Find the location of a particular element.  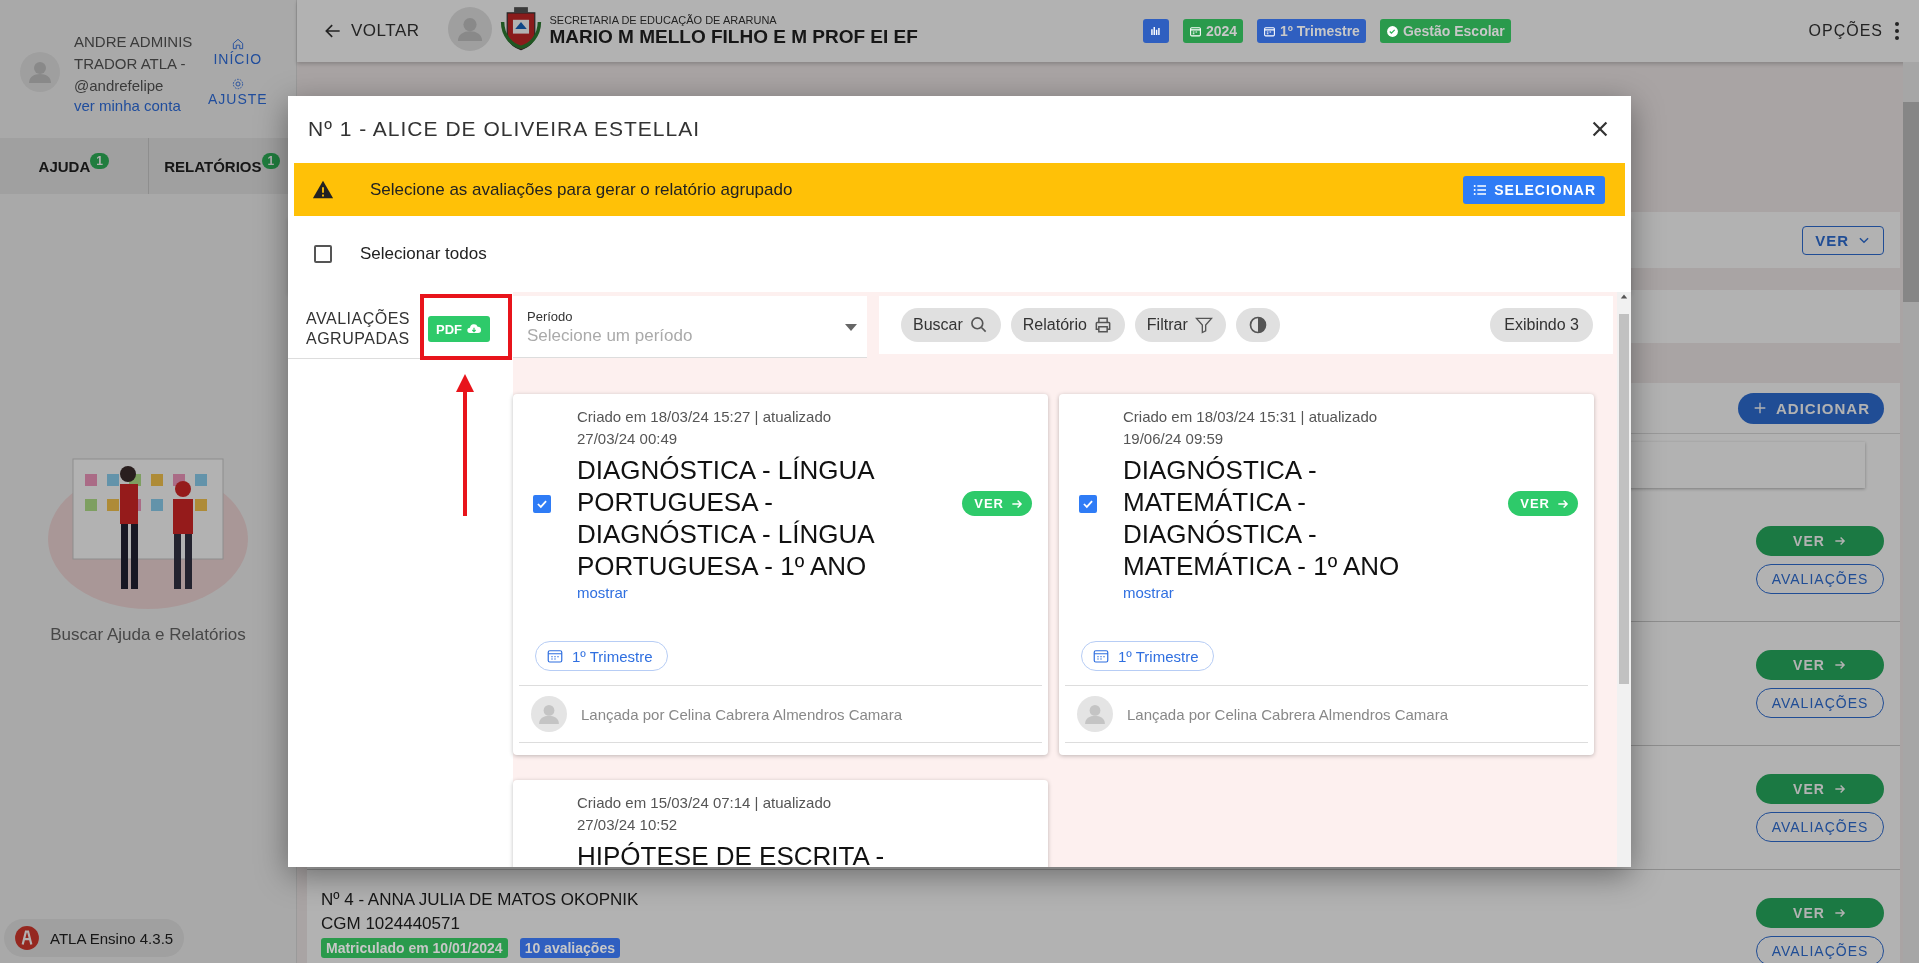

version-text: ATLA Ensino 4.3.5 is located at coordinates (112, 938).